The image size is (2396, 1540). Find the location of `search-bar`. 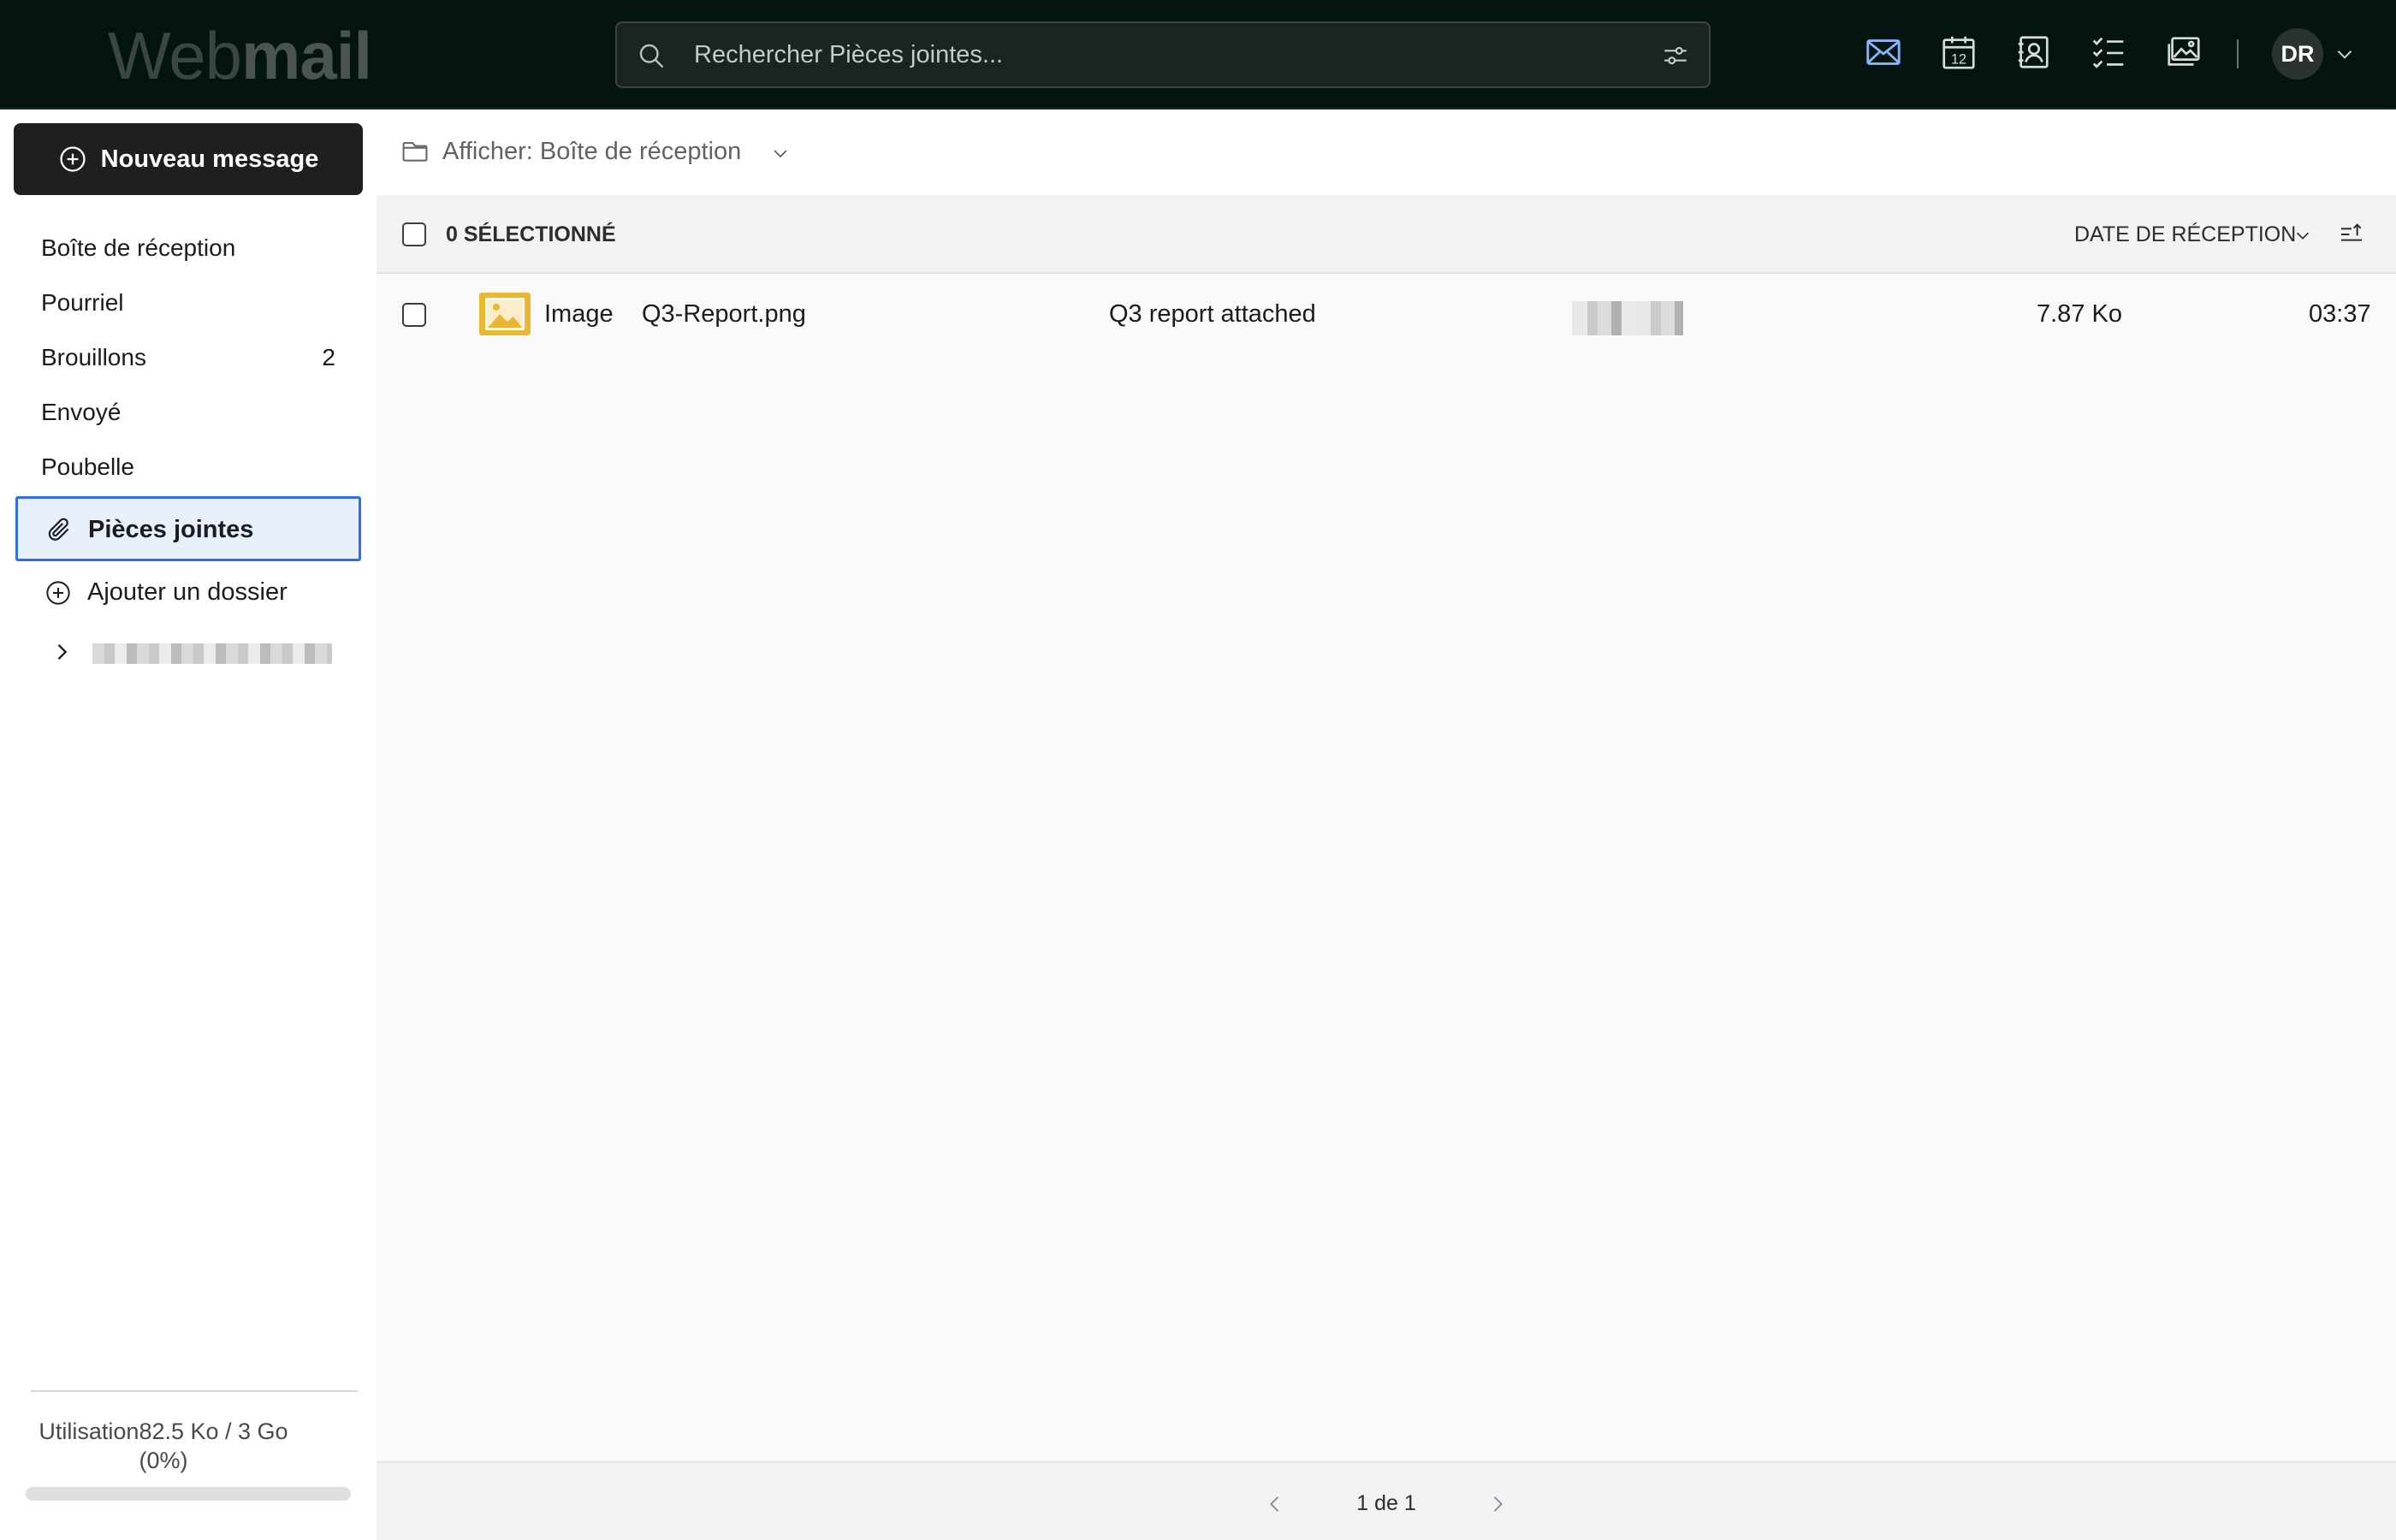

search-bar is located at coordinates (1163, 54).